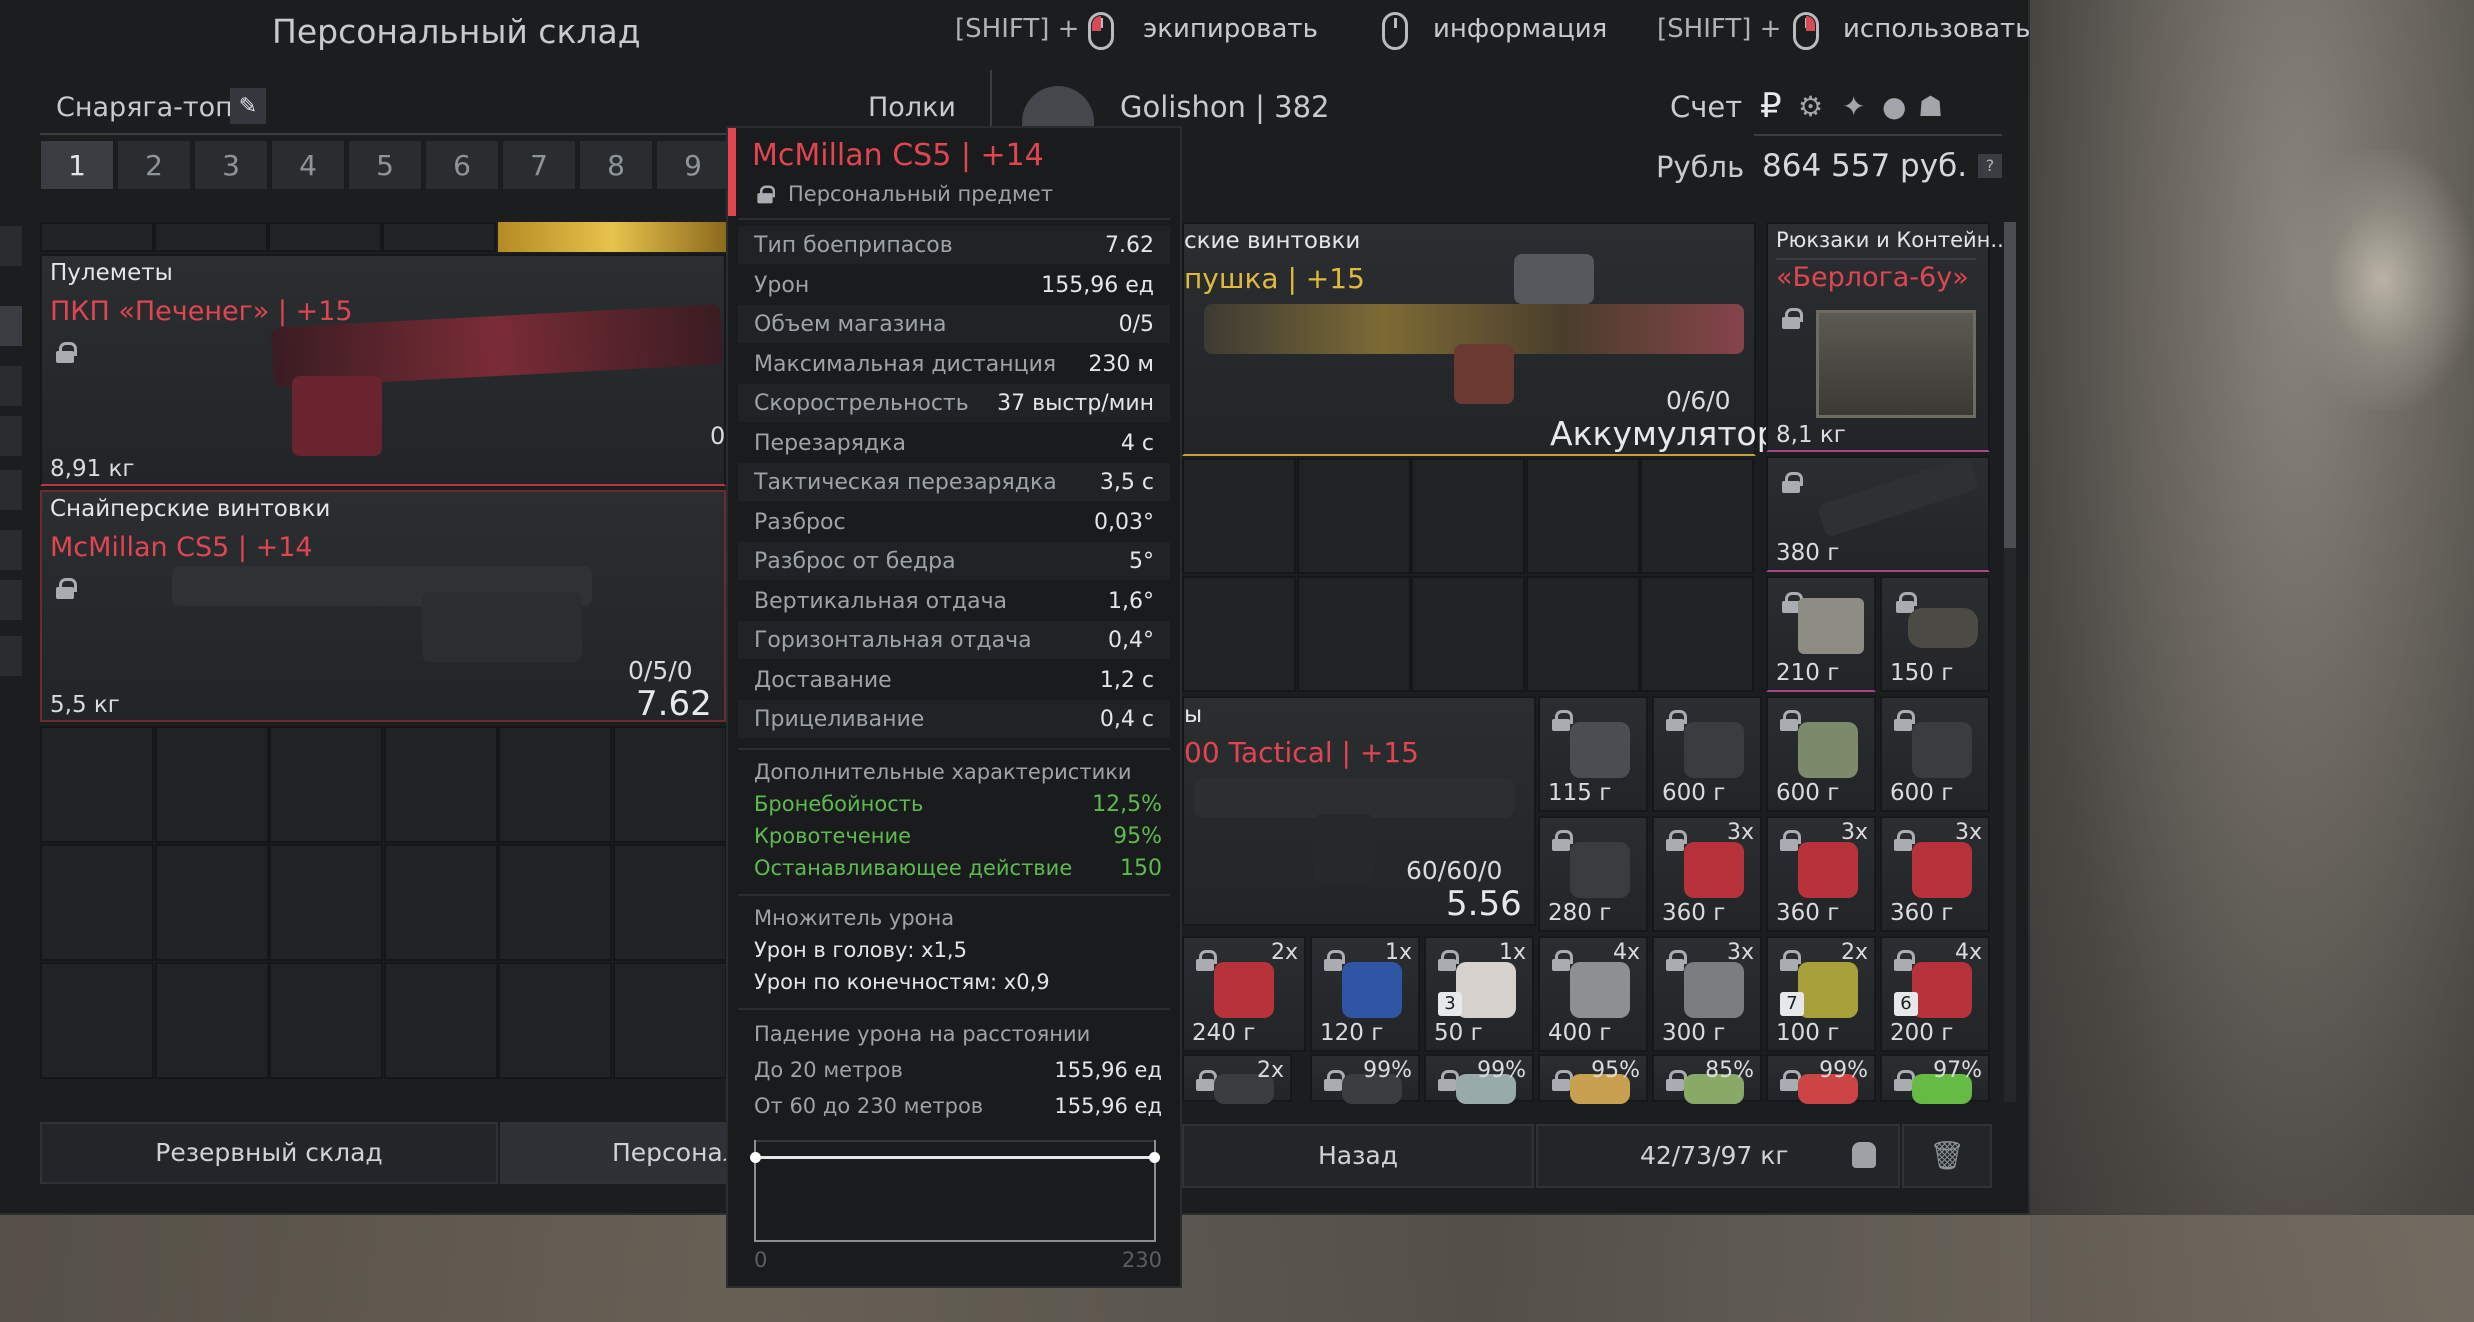 Image resolution: width=2474 pixels, height=1322 pixels. I want to click on inventory-item-tactical-rifle: ы 00 Tactical | +15 60/60/0 5.56, so click(1359, 811).